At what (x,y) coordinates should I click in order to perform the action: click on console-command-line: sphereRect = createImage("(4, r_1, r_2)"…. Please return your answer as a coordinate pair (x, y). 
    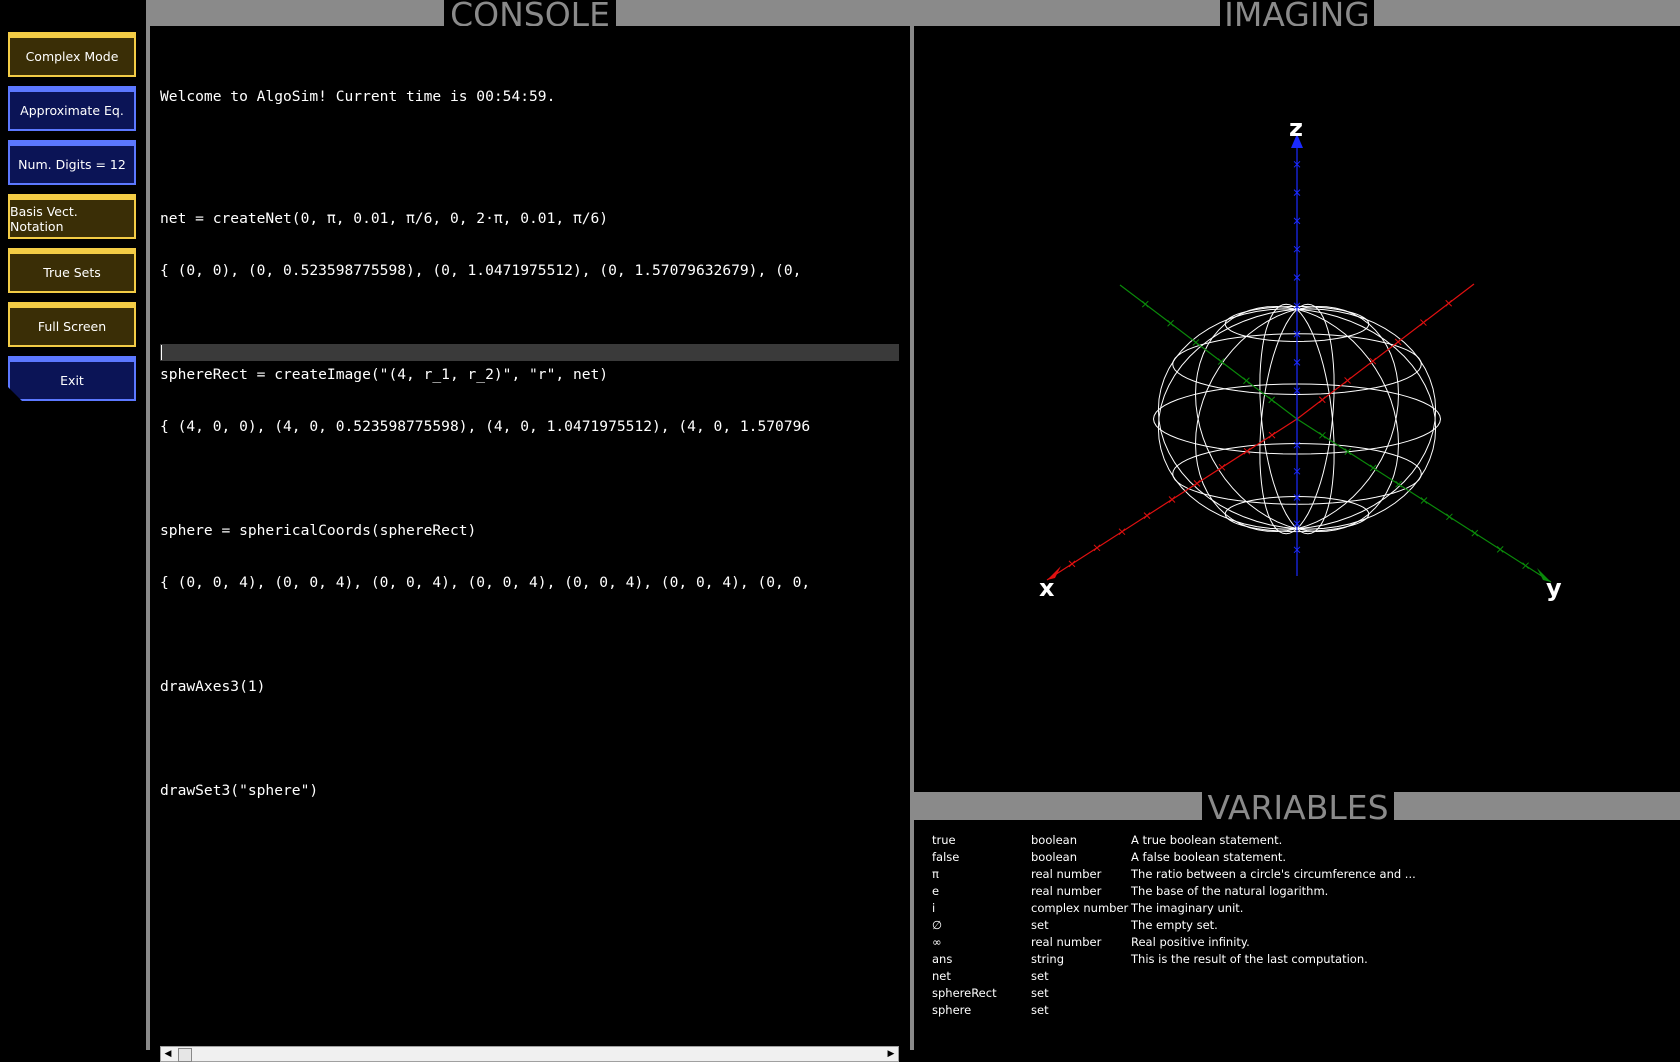
    Looking at the image, I should click on (384, 374).